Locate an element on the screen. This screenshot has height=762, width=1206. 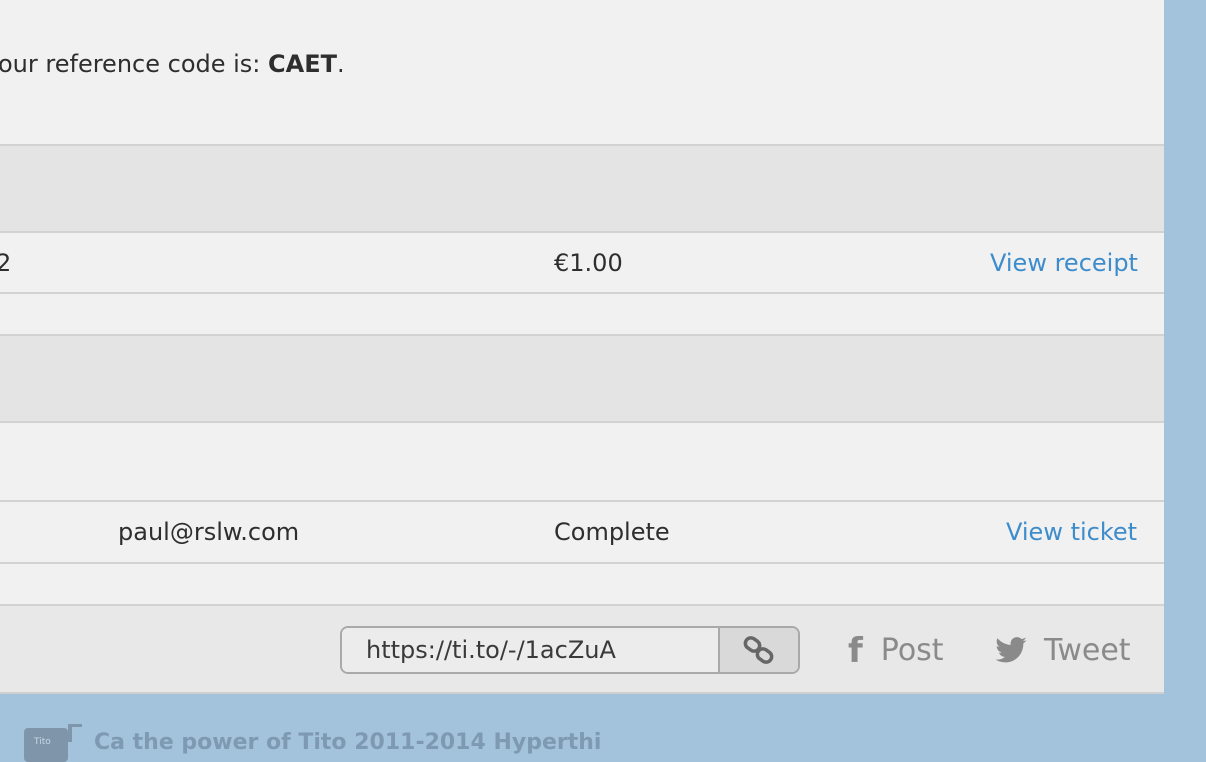
facebook-post-button: f Post is located at coordinates (896, 651).